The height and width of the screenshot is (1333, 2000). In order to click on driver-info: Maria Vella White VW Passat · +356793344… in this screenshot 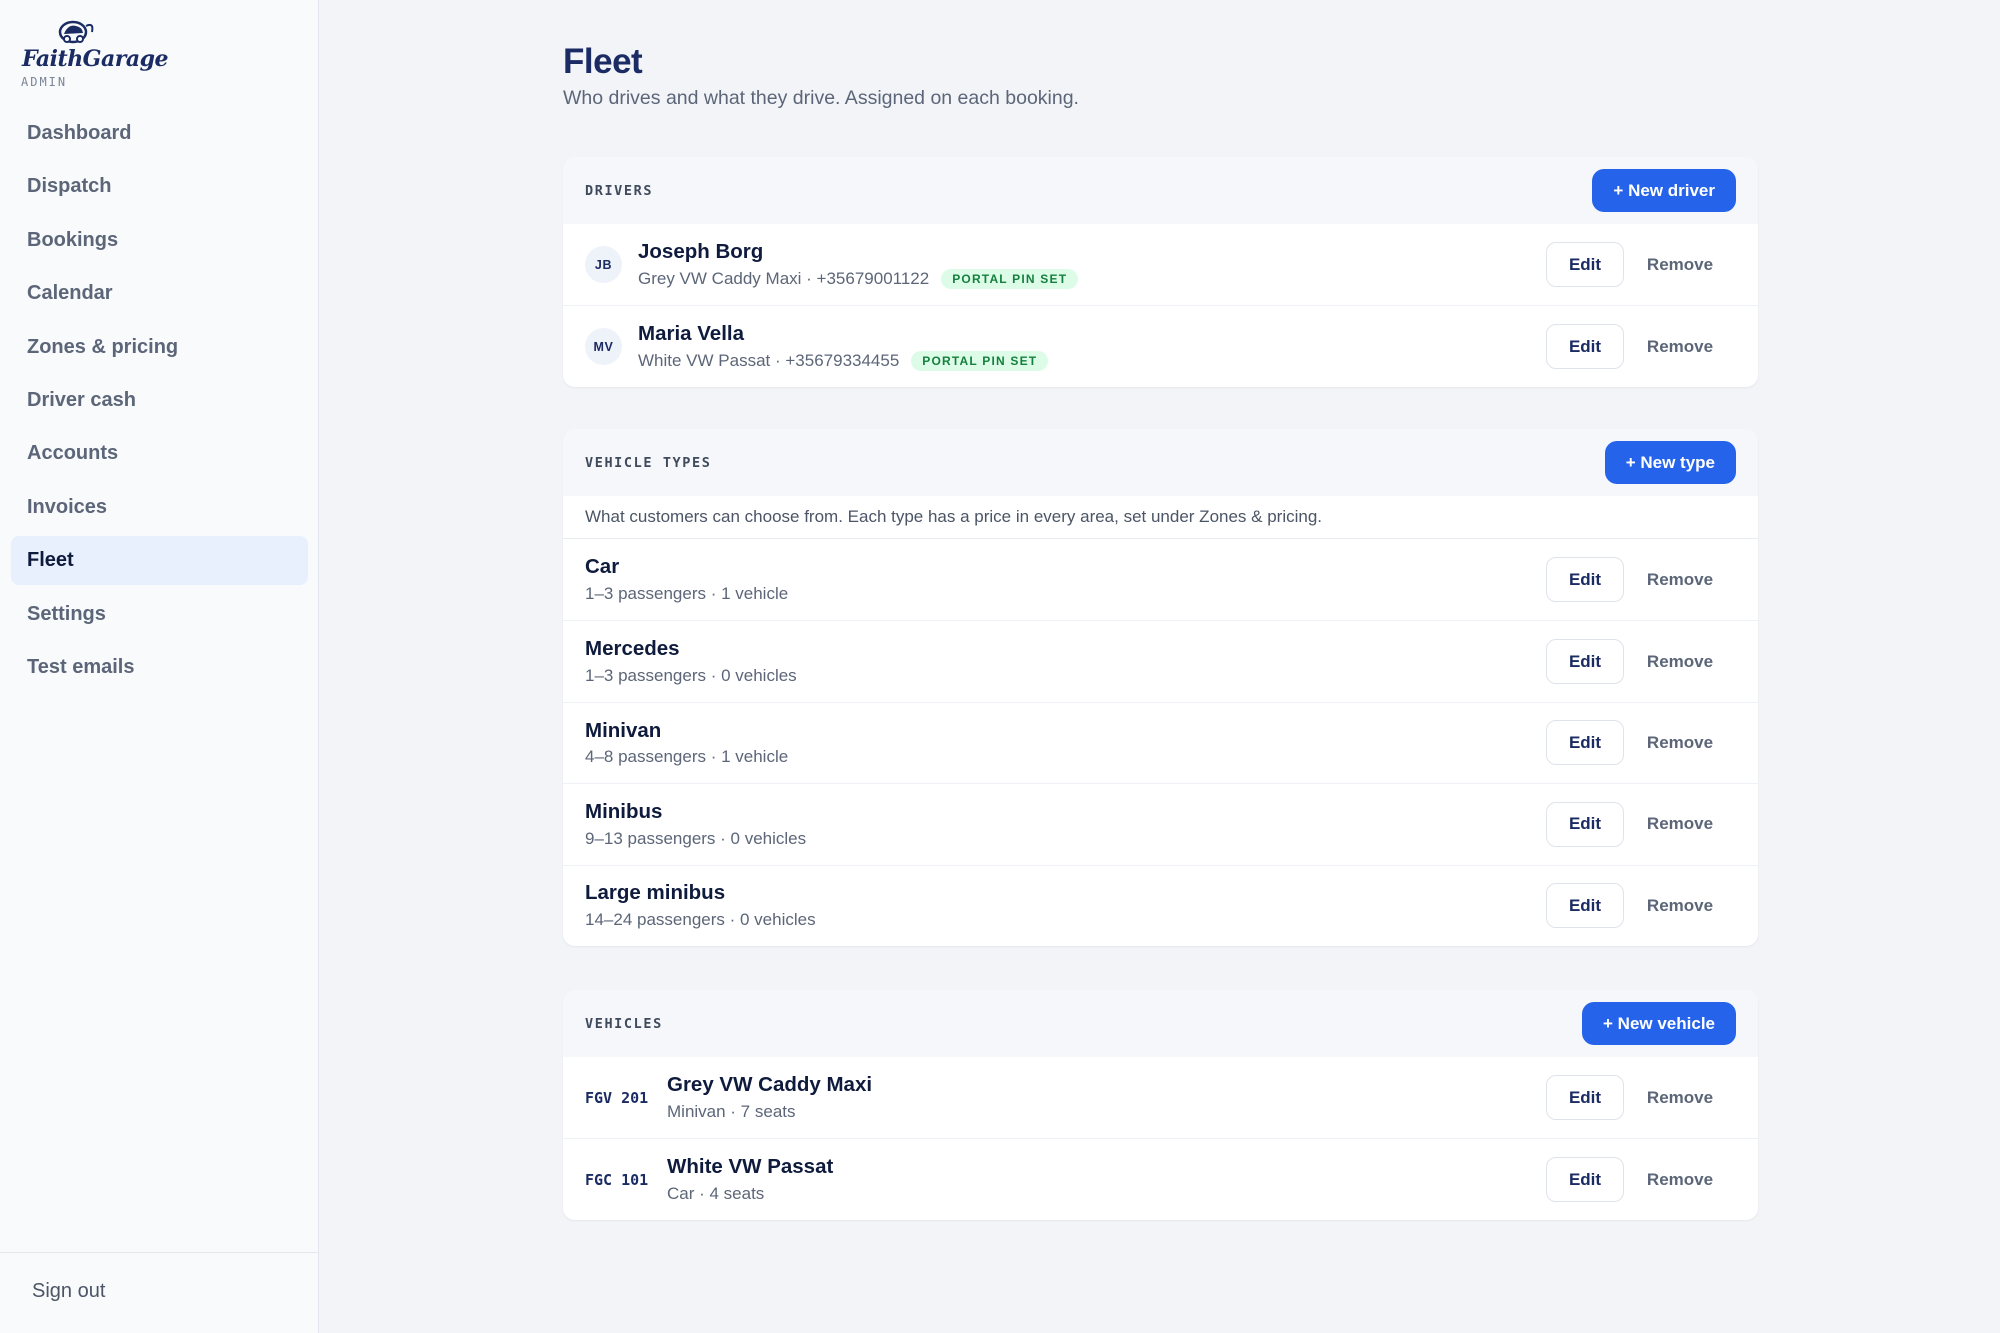, I will do `click(1092, 346)`.